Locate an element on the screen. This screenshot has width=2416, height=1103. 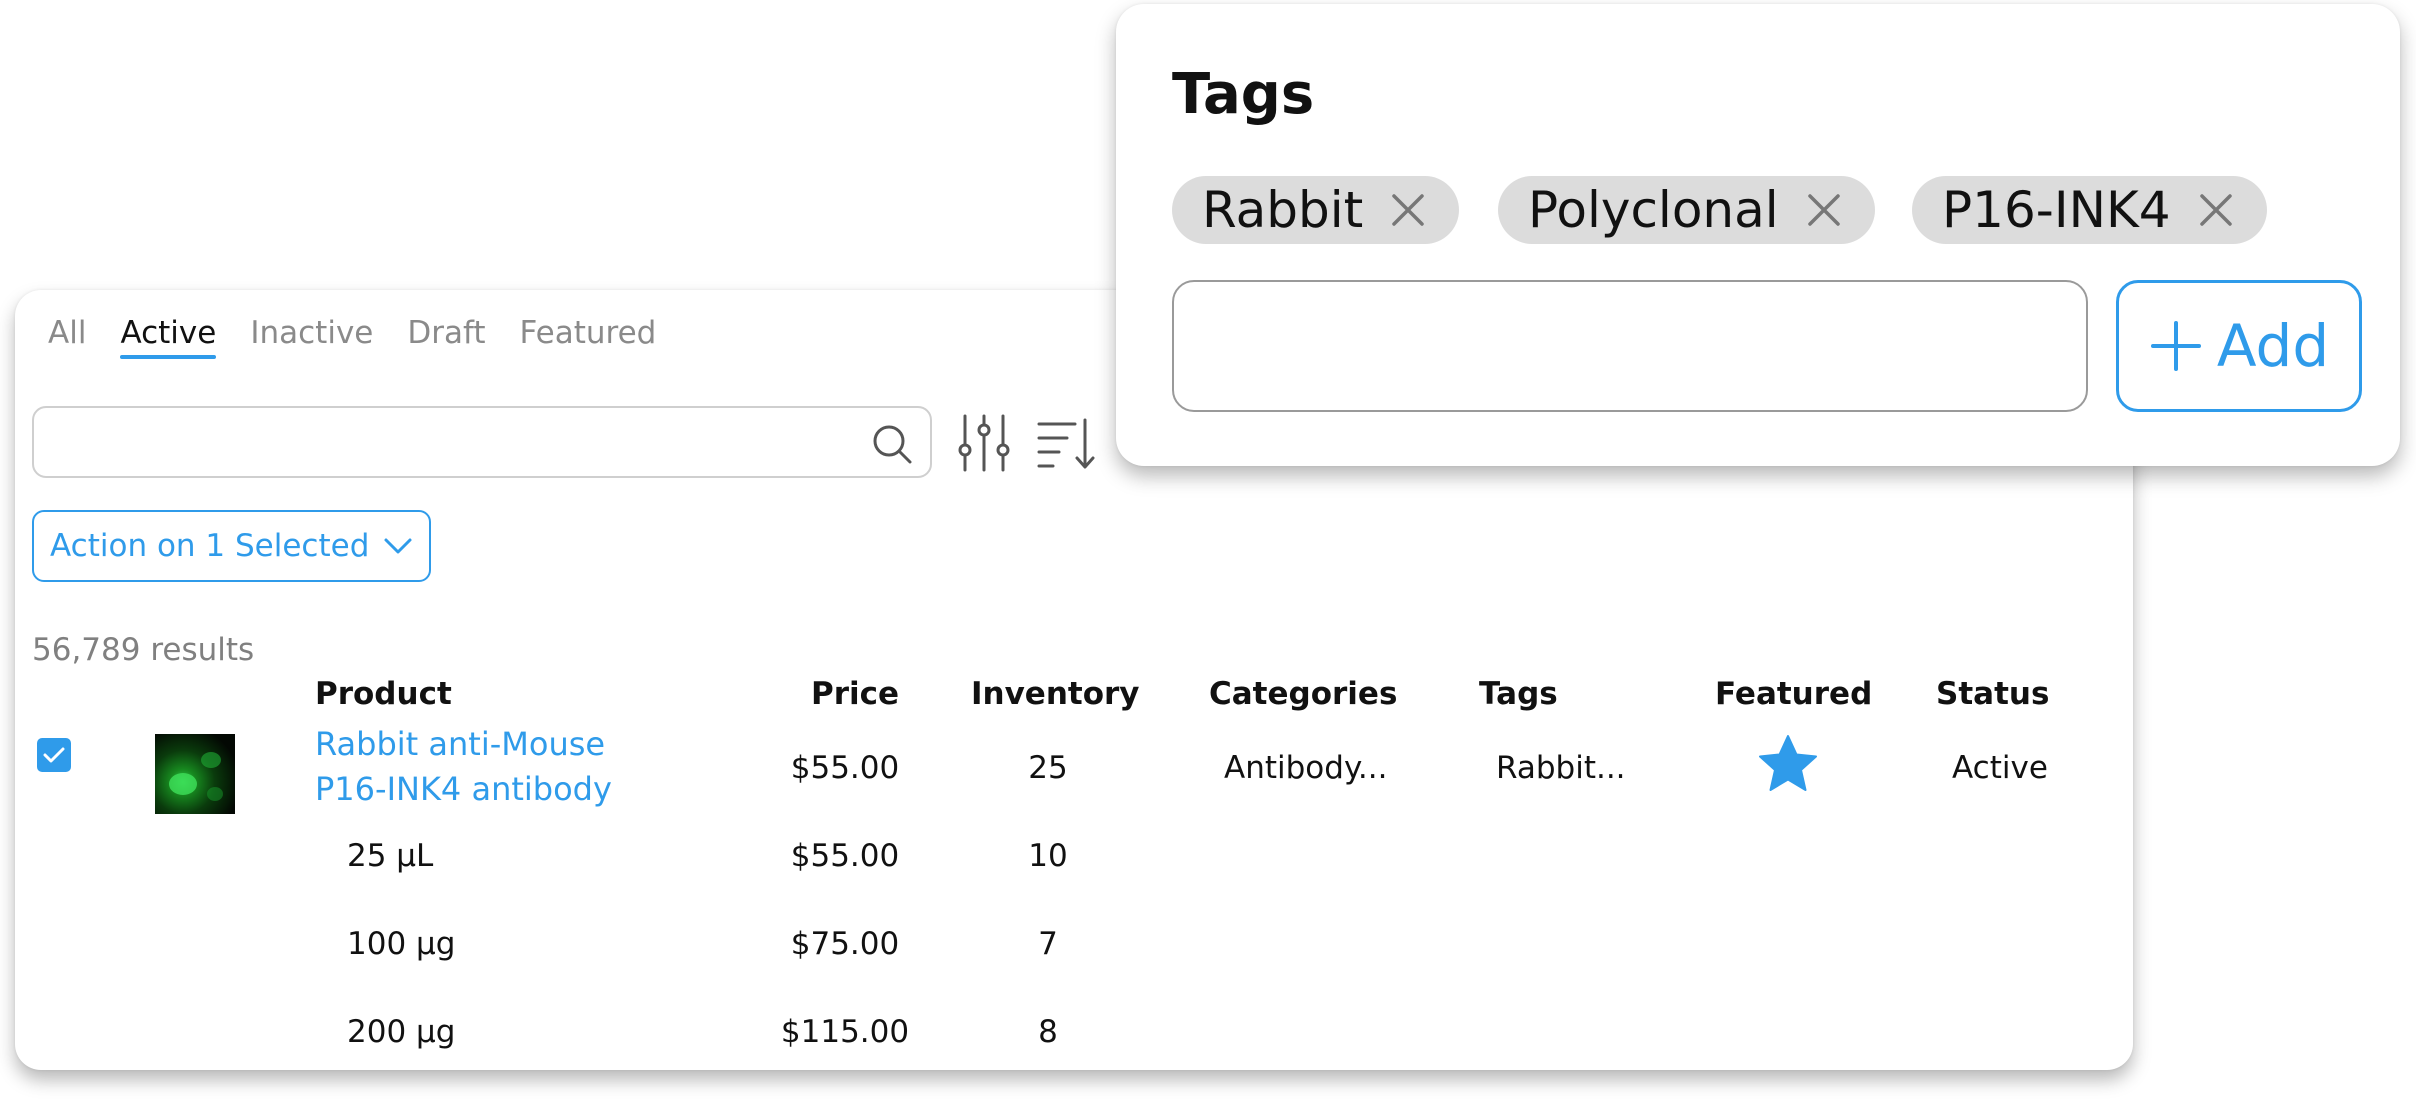
variant-name: 100 µg is located at coordinates (401, 944).